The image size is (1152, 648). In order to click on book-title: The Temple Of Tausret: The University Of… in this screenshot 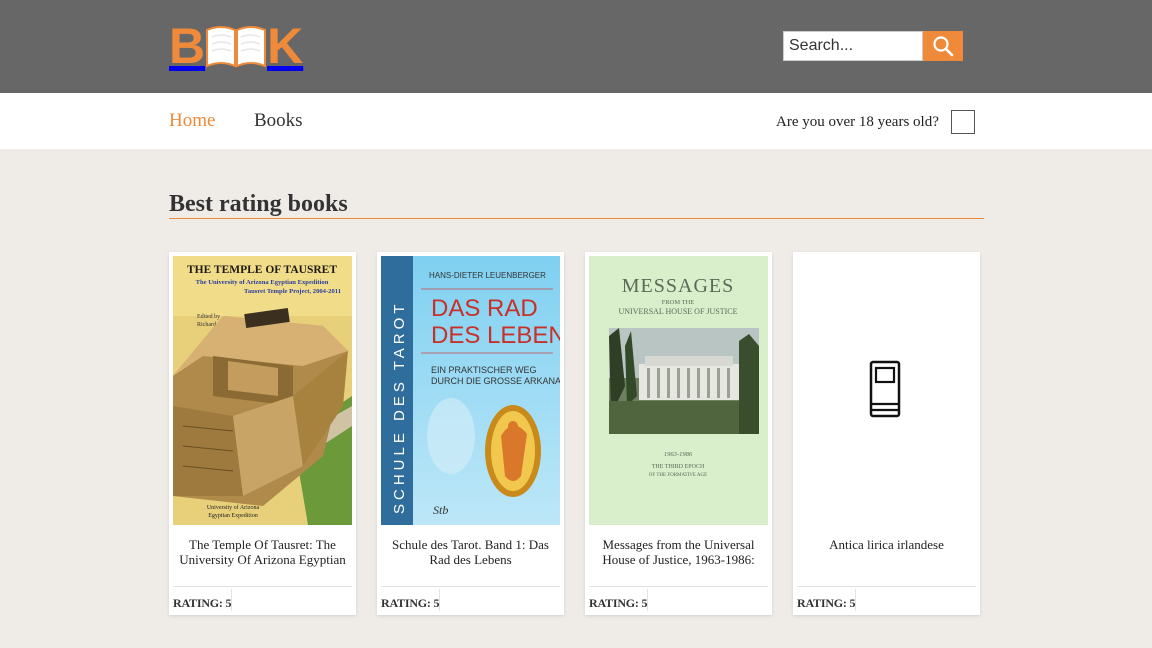, I will do `click(262, 552)`.